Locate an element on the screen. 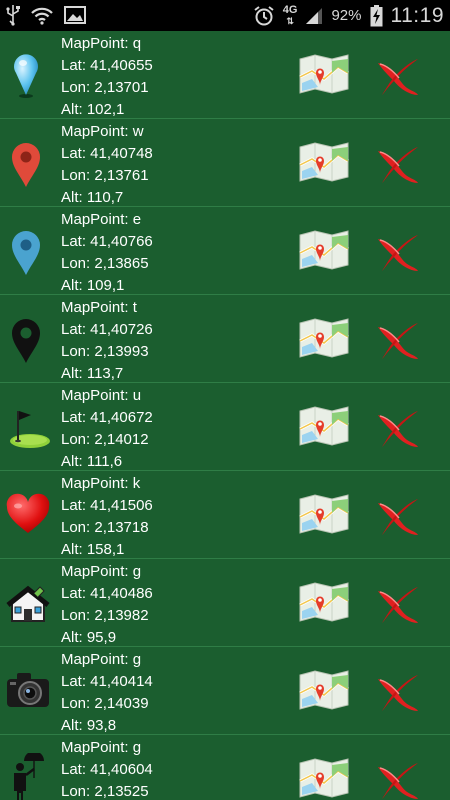  point-lon: Lon: 2,13761 is located at coordinates (105, 175).